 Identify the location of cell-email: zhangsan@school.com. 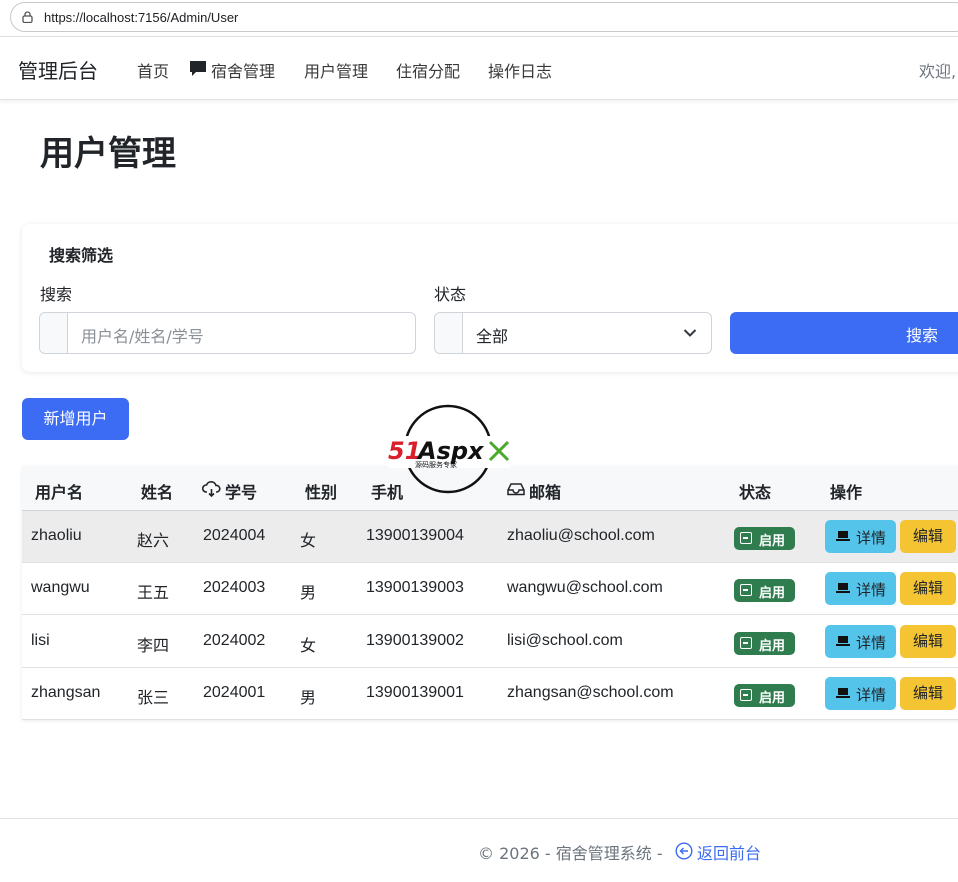
(590, 692).